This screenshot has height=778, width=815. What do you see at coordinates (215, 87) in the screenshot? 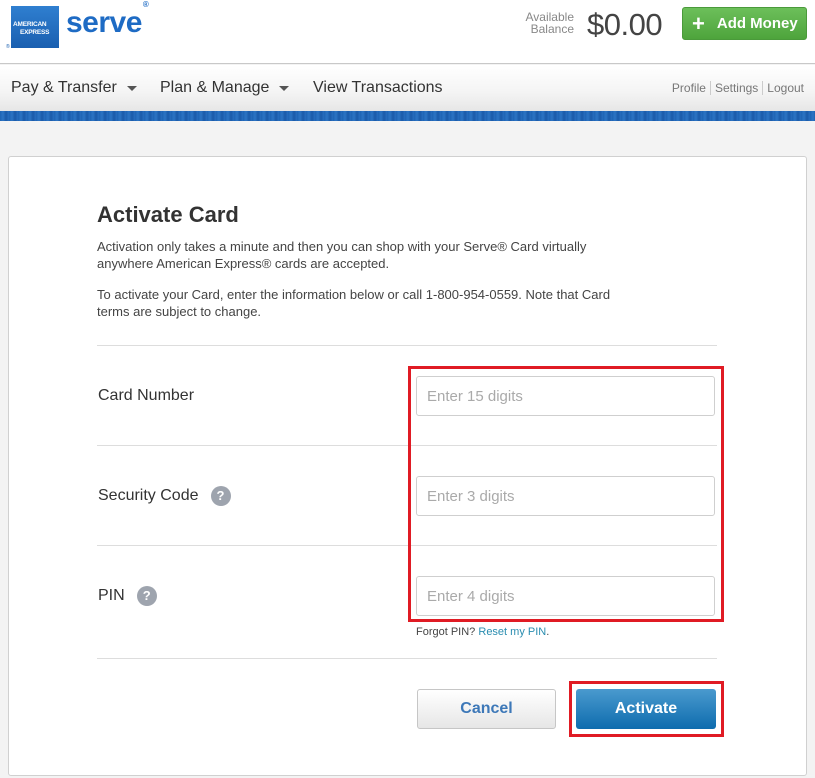
I see `nav-plan-manage-label: Plan & Manage` at bounding box center [215, 87].